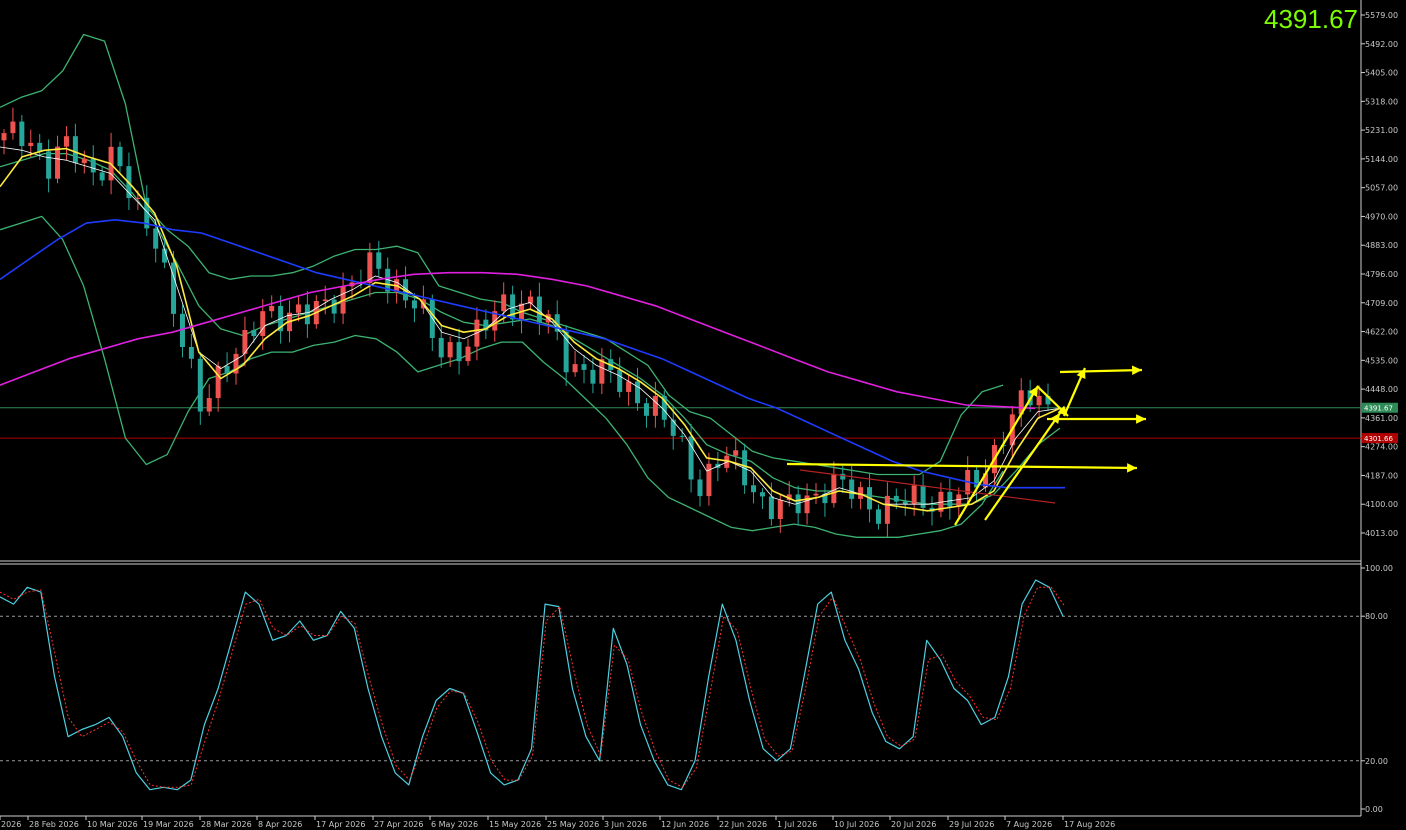 The image size is (1406, 830). What do you see at coordinates (625, 824) in the screenshot?
I see `time-tick-label: 3 Jun 2026` at bounding box center [625, 824].